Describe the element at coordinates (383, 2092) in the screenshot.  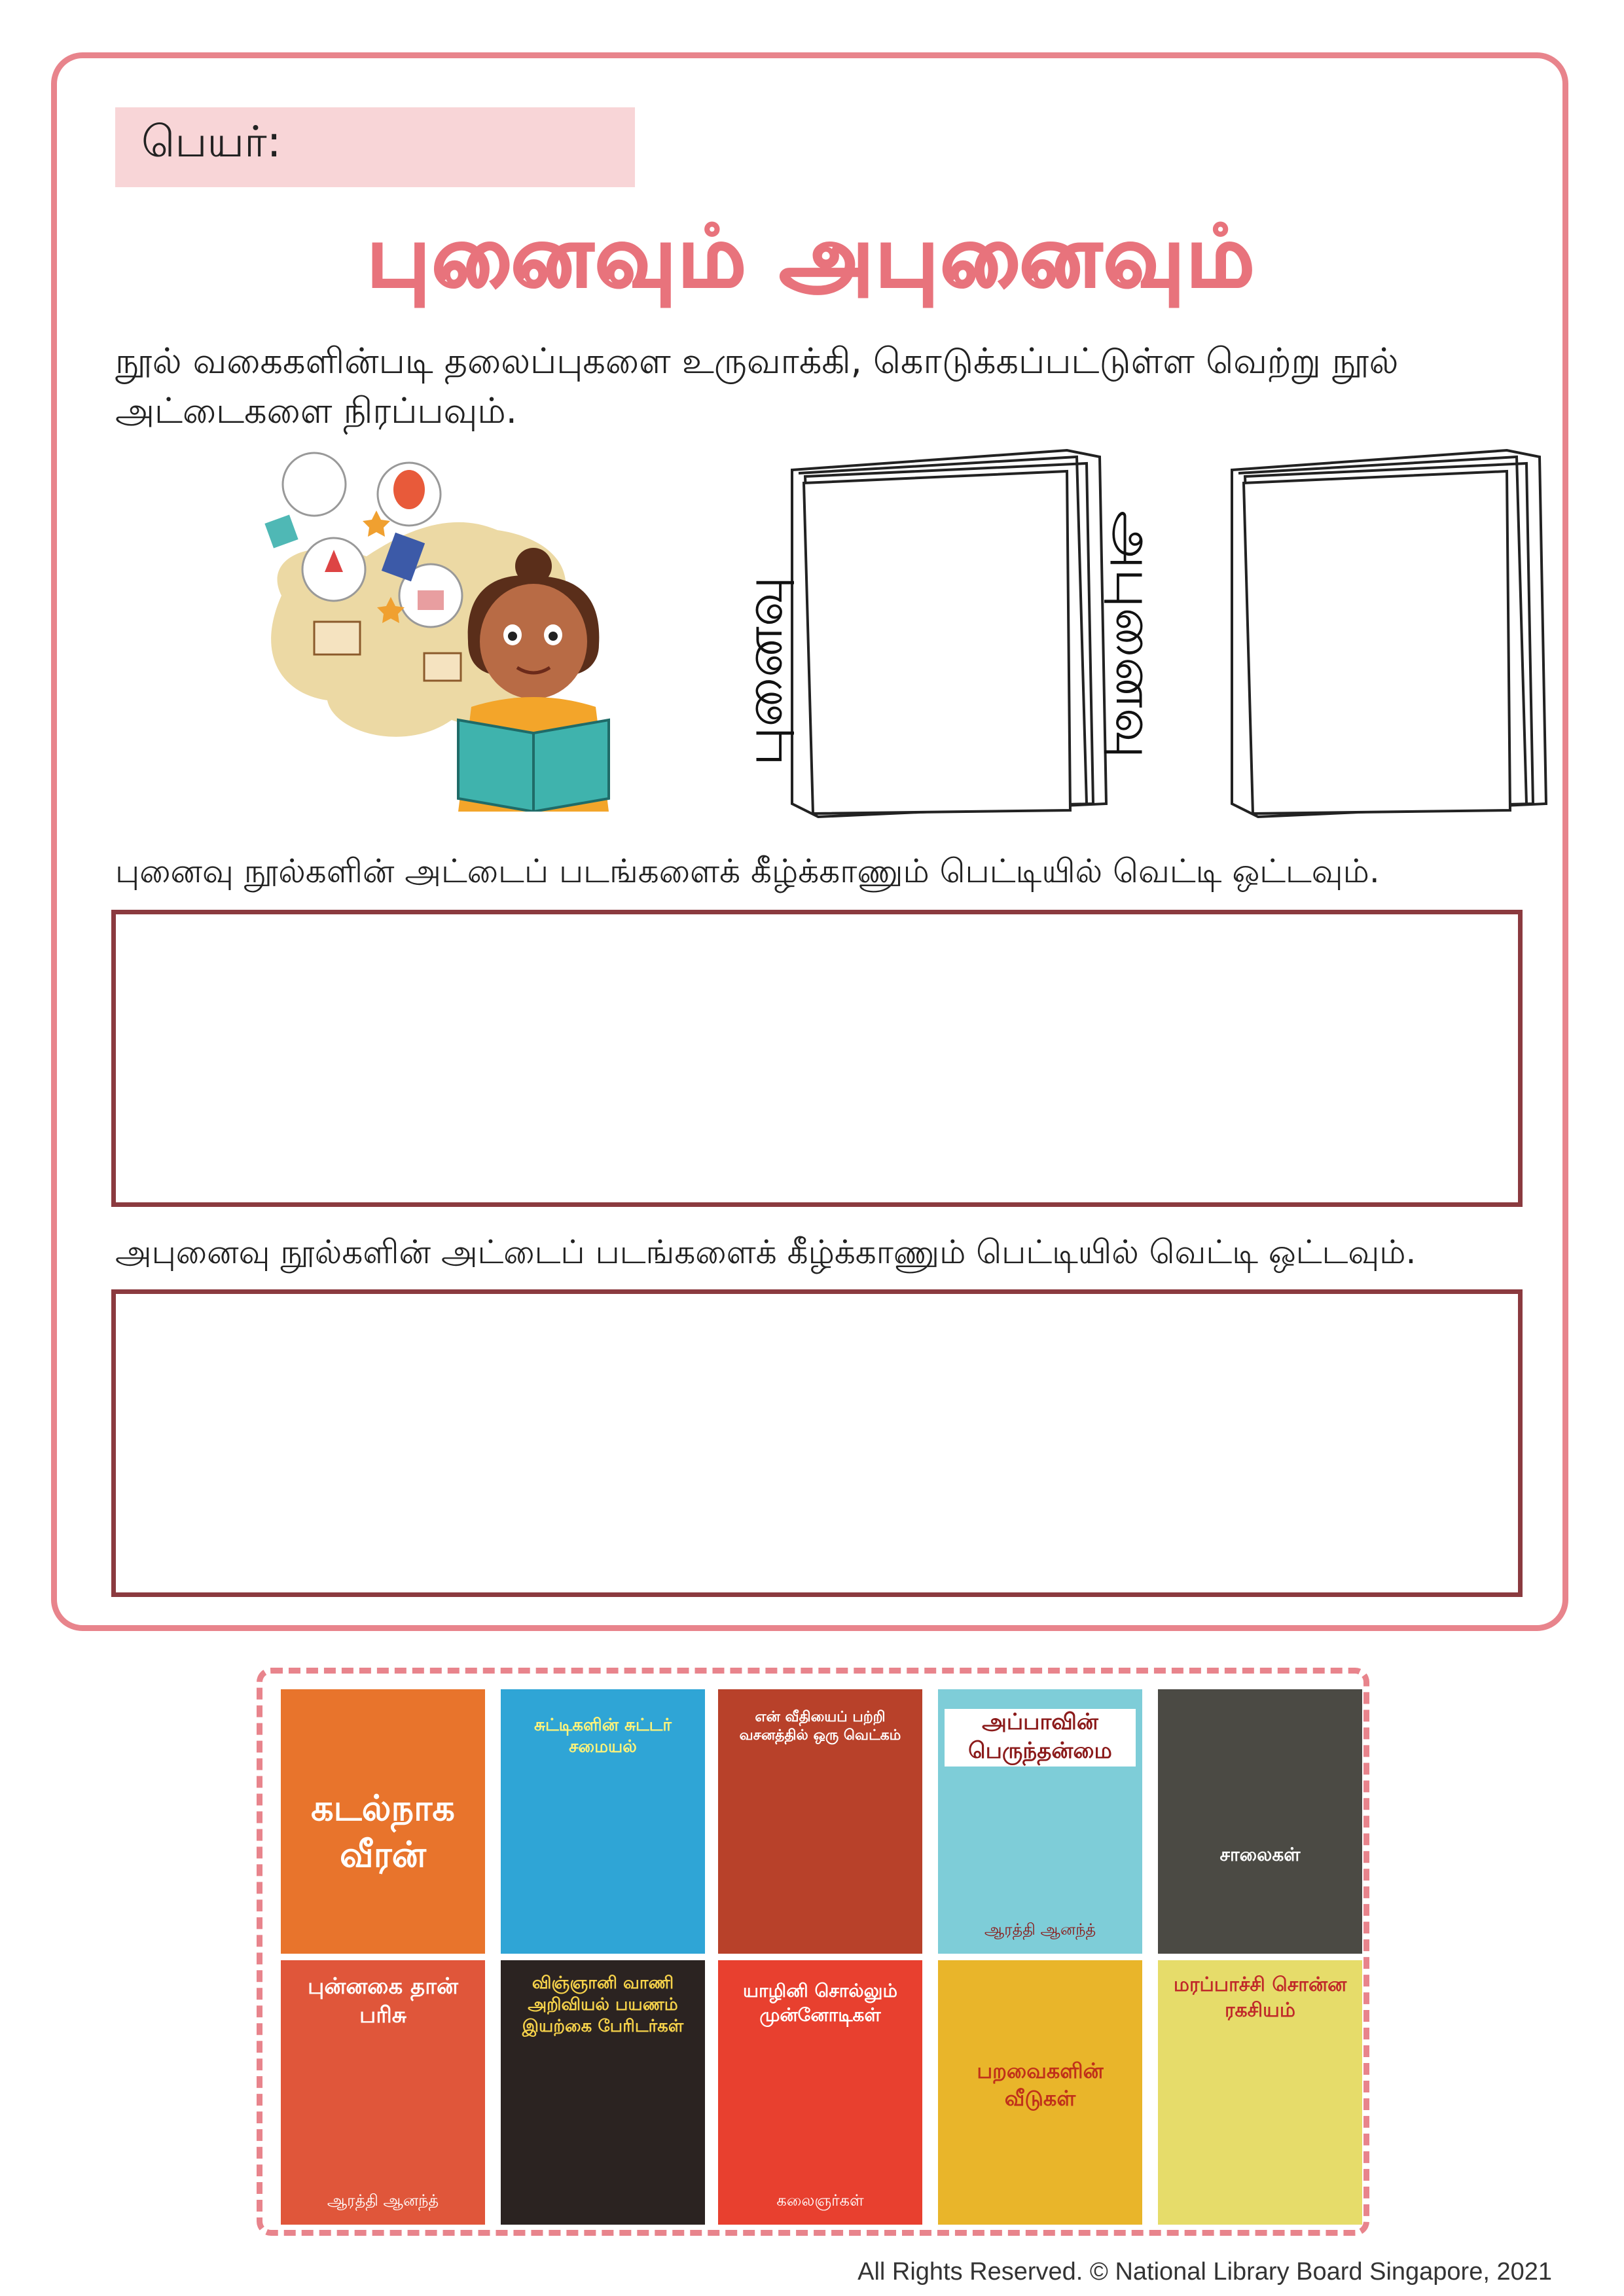
I see `book-cover-6: புன்னகை தான் பரிசு ஆரத்தி ஆனந்த்` at that location.